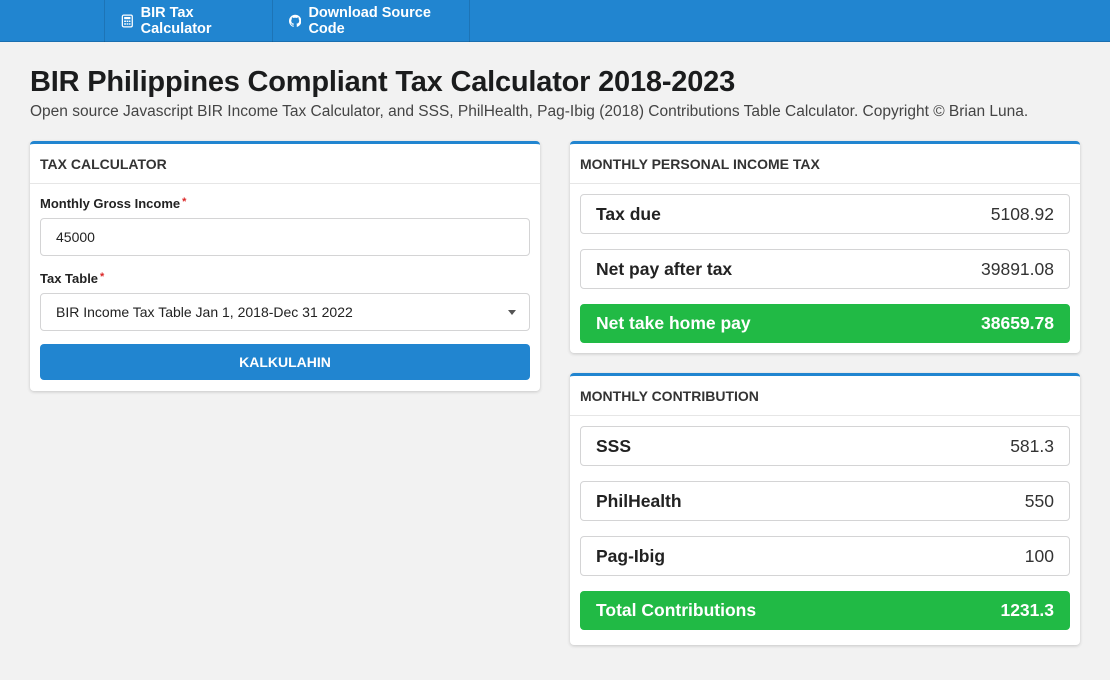 The height and width of the screenshot is (680, 1110). I want to click on chevron-down-icon, so click(512, 312).